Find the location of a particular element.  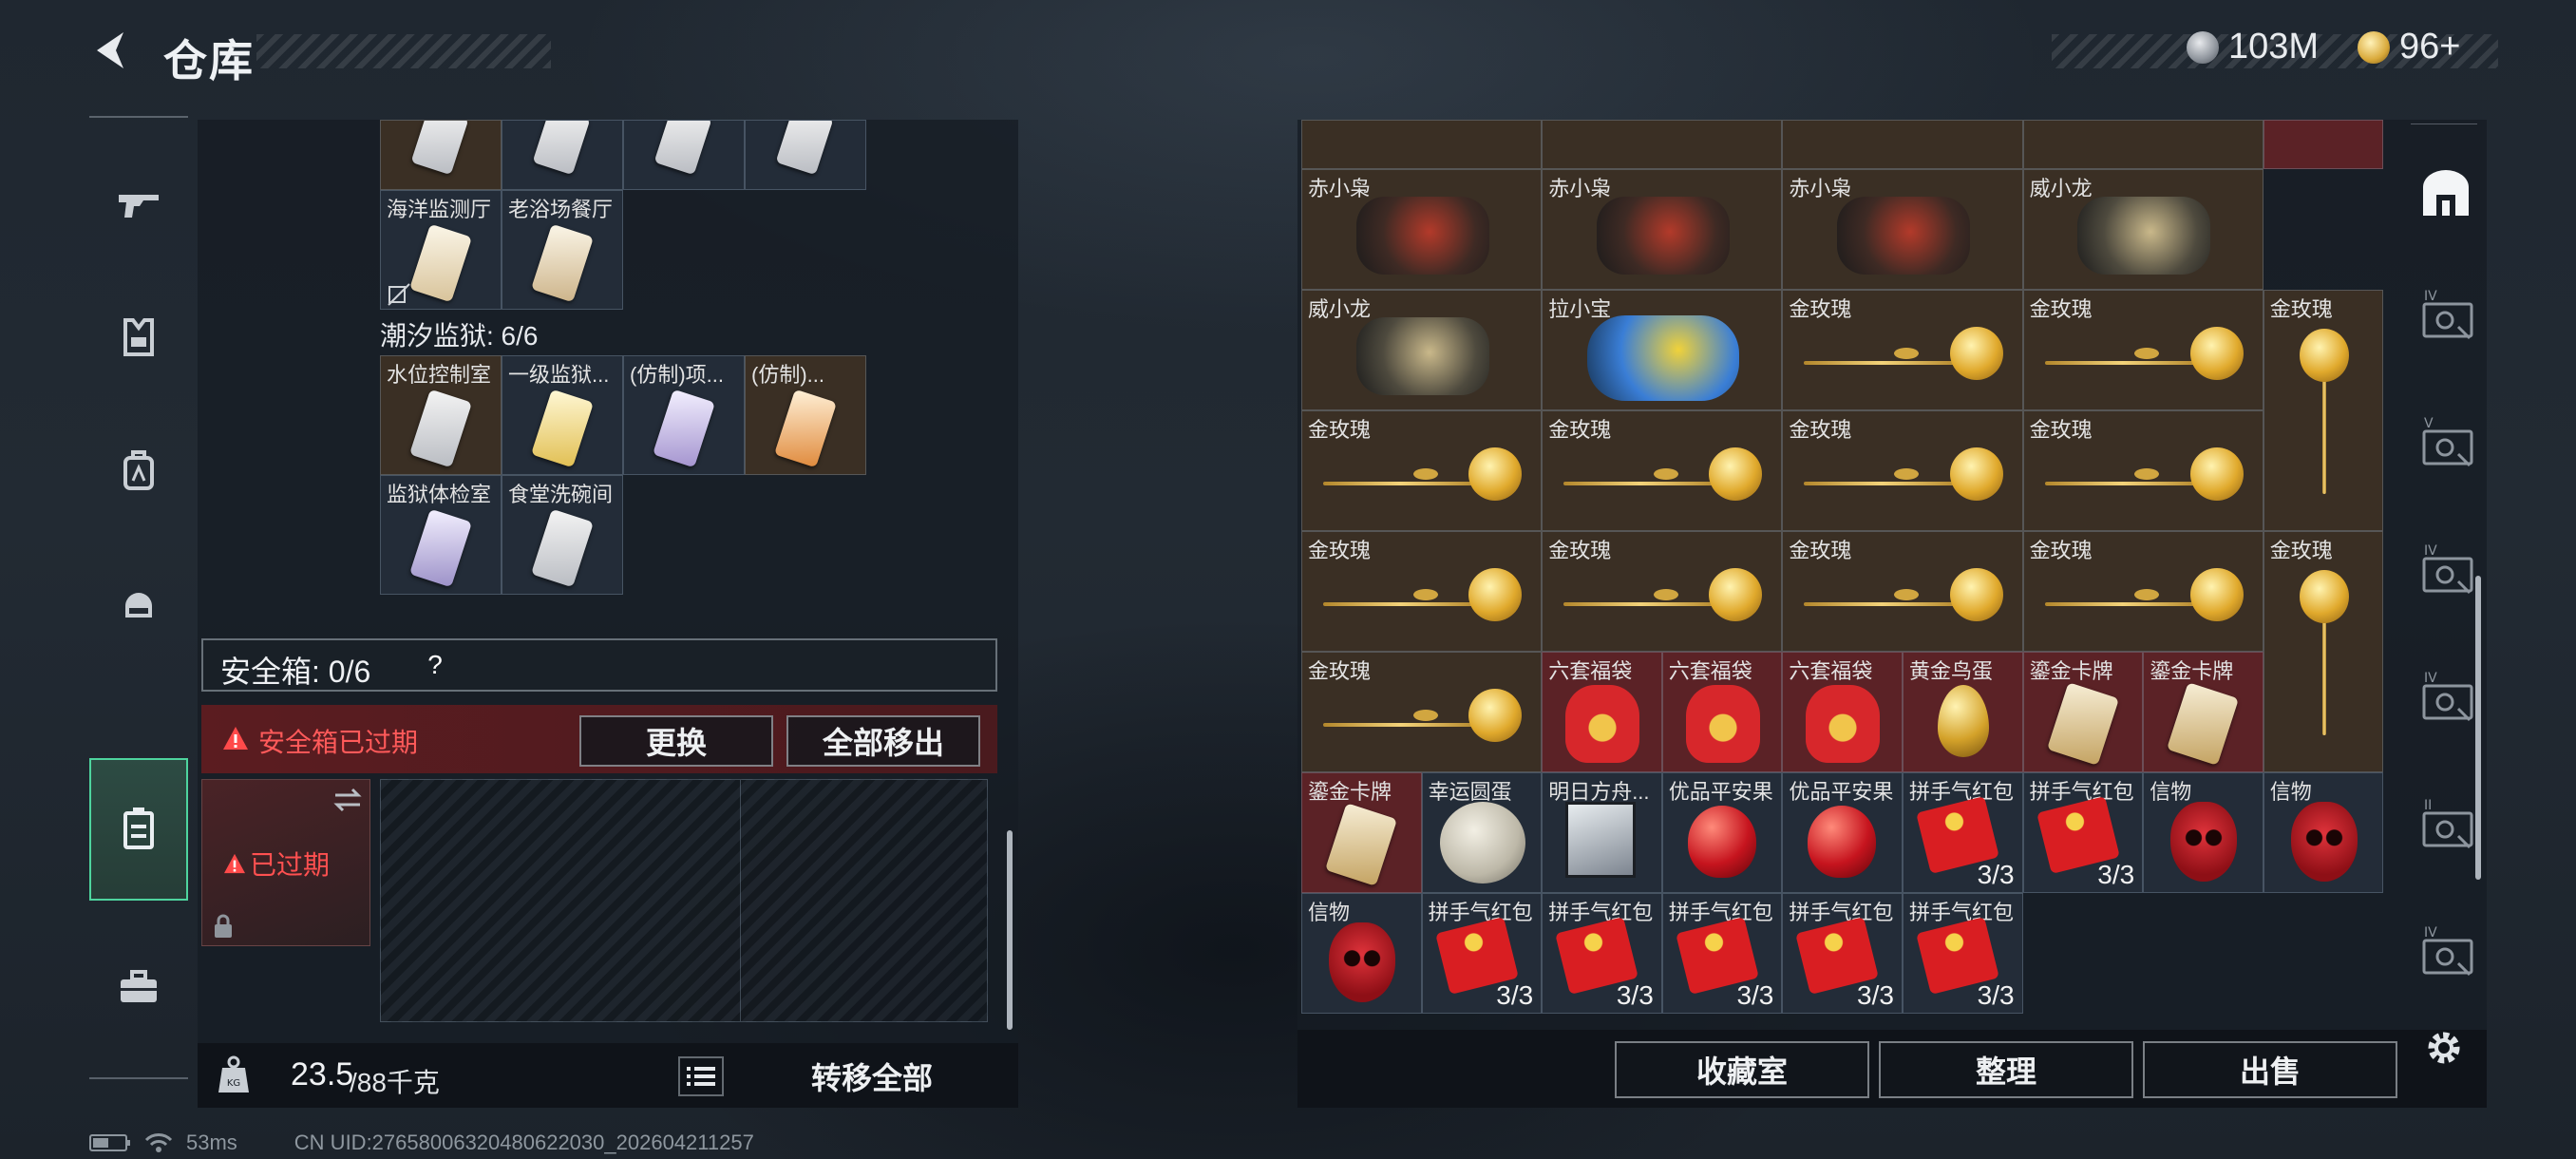

scrollbar is located at coordinates (1010, 930).